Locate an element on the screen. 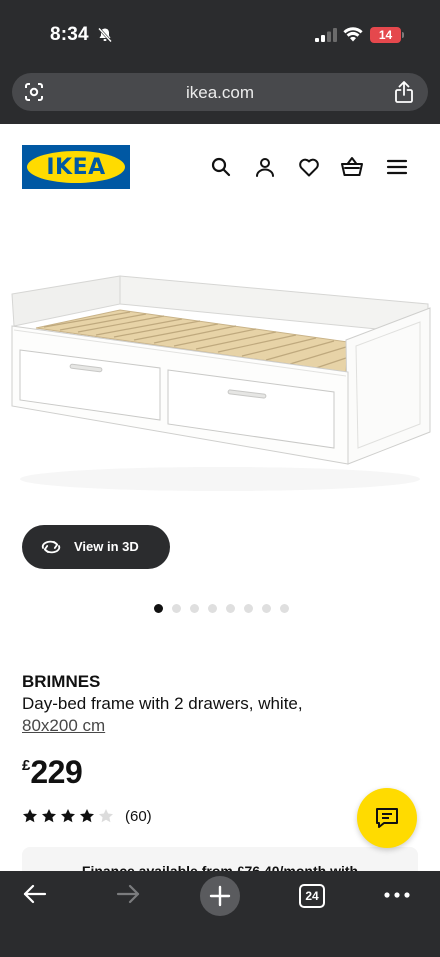 This screenshot has width=440, height=957. more-icon is located at coordinates (397, 895).